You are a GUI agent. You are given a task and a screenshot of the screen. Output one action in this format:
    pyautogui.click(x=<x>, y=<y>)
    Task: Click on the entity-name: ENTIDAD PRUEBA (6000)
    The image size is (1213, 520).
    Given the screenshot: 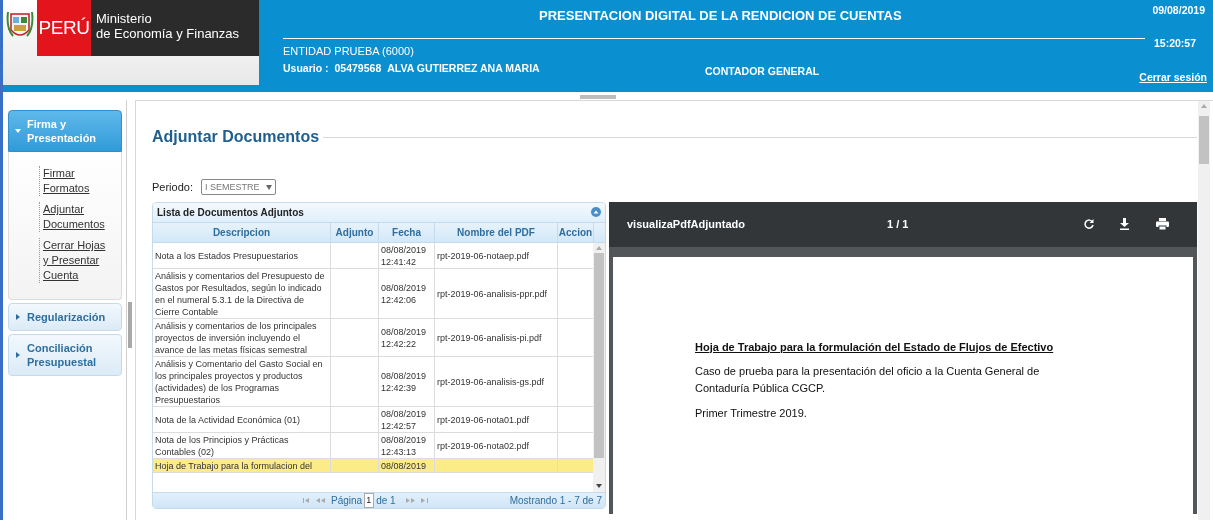 What is the action you would take?
    pyautogui.click(x=348, y=51)
    